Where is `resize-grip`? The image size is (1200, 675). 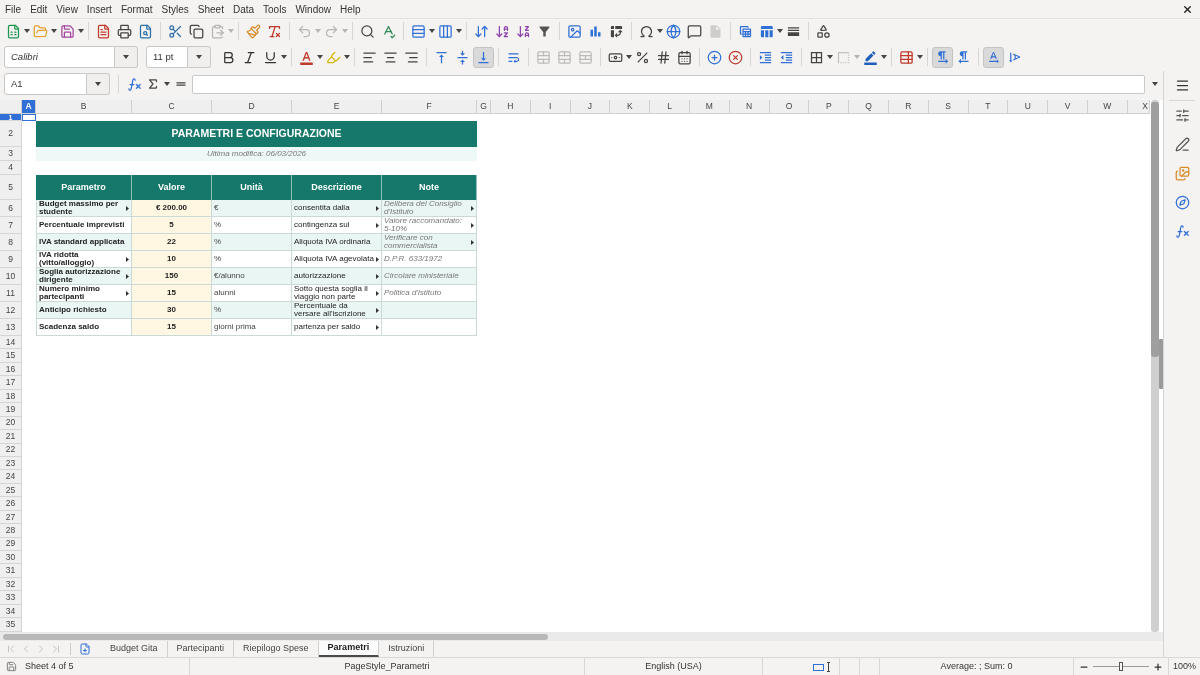
resize-grip is located at coordinates (1161, 364).